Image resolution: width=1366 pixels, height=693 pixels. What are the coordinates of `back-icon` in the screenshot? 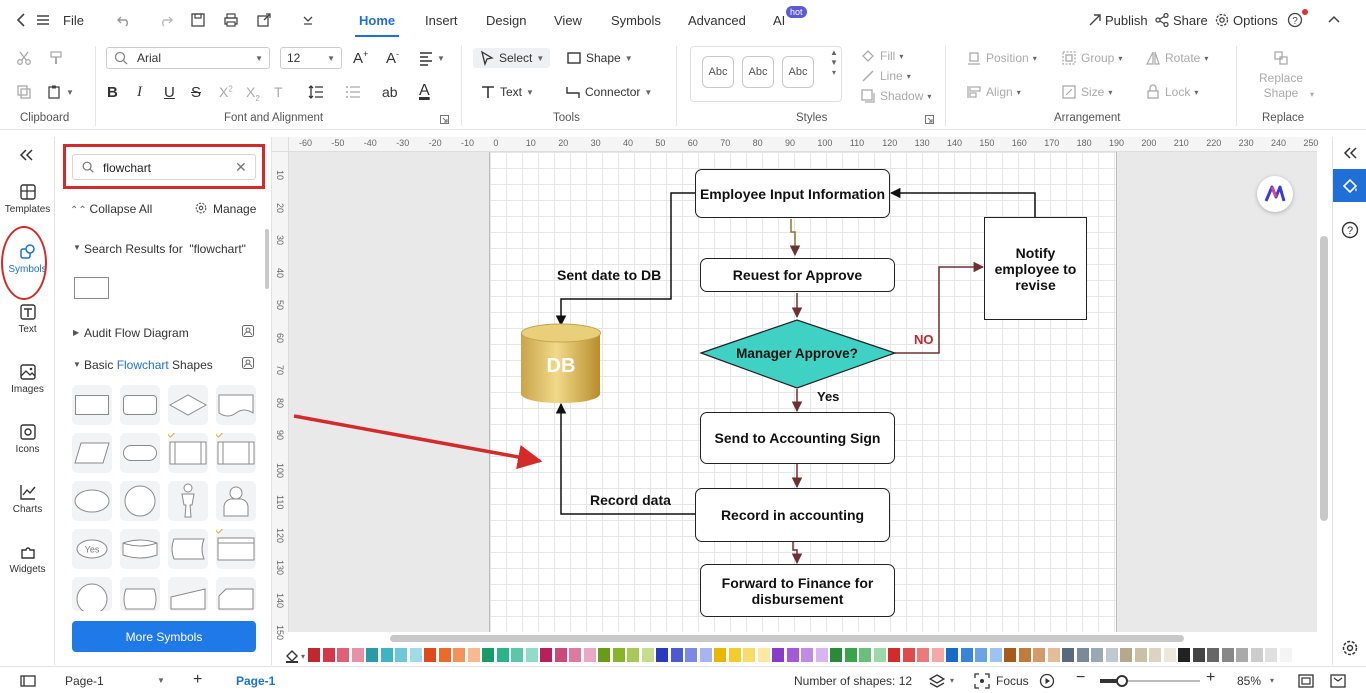 It's located at (22, 20).